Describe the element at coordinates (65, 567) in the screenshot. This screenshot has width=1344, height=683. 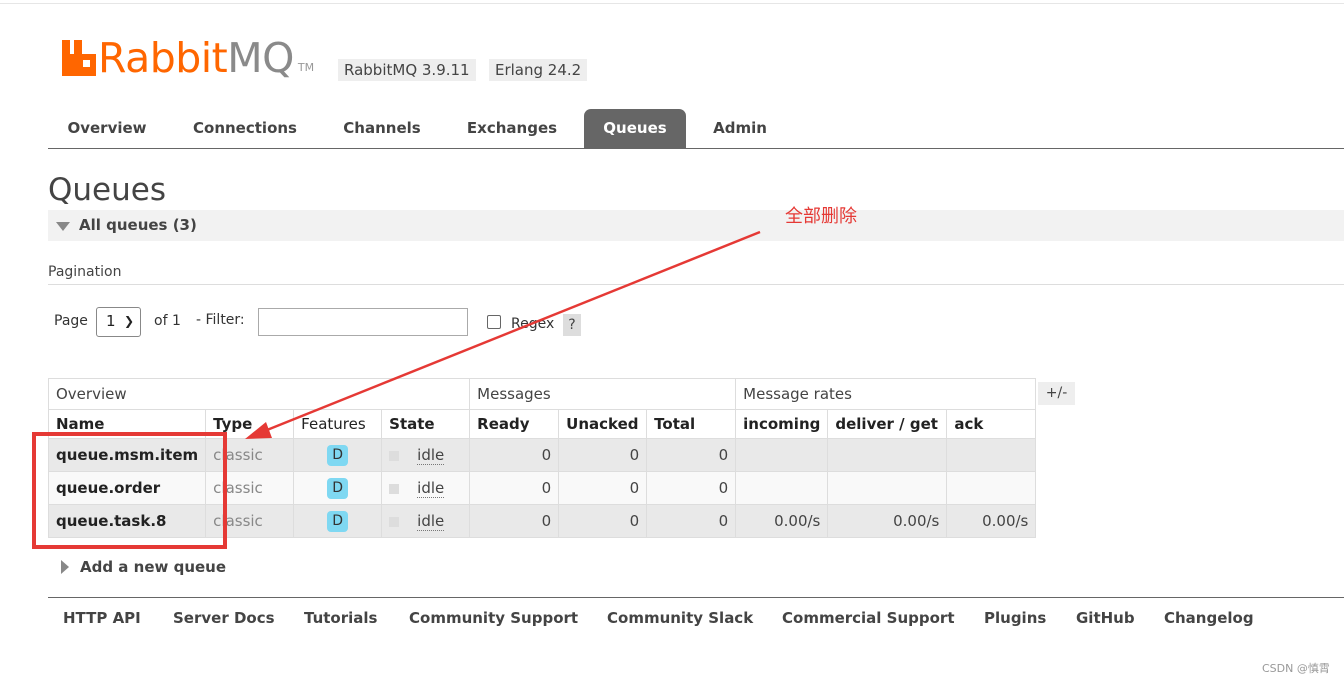
I see `expand-triangle-icon` at that location.